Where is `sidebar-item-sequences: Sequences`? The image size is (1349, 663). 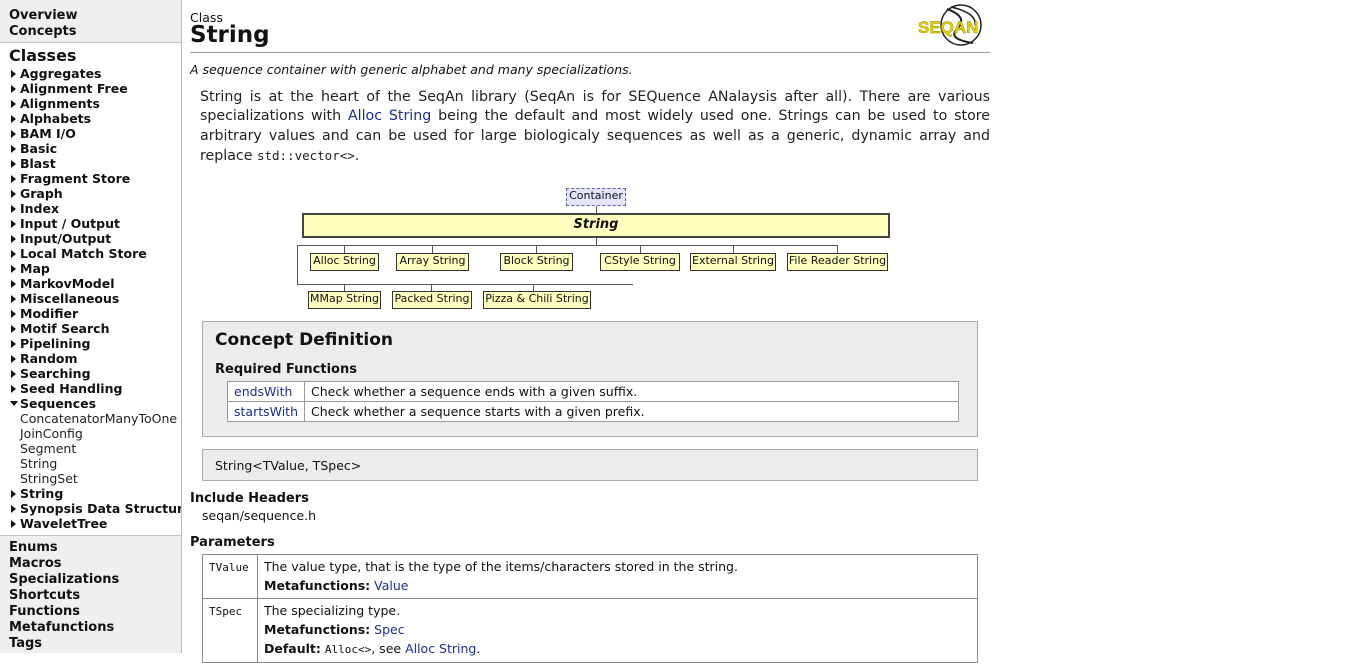 sidebar-item-sequences: Sequences is located at coordinates (95, 403).